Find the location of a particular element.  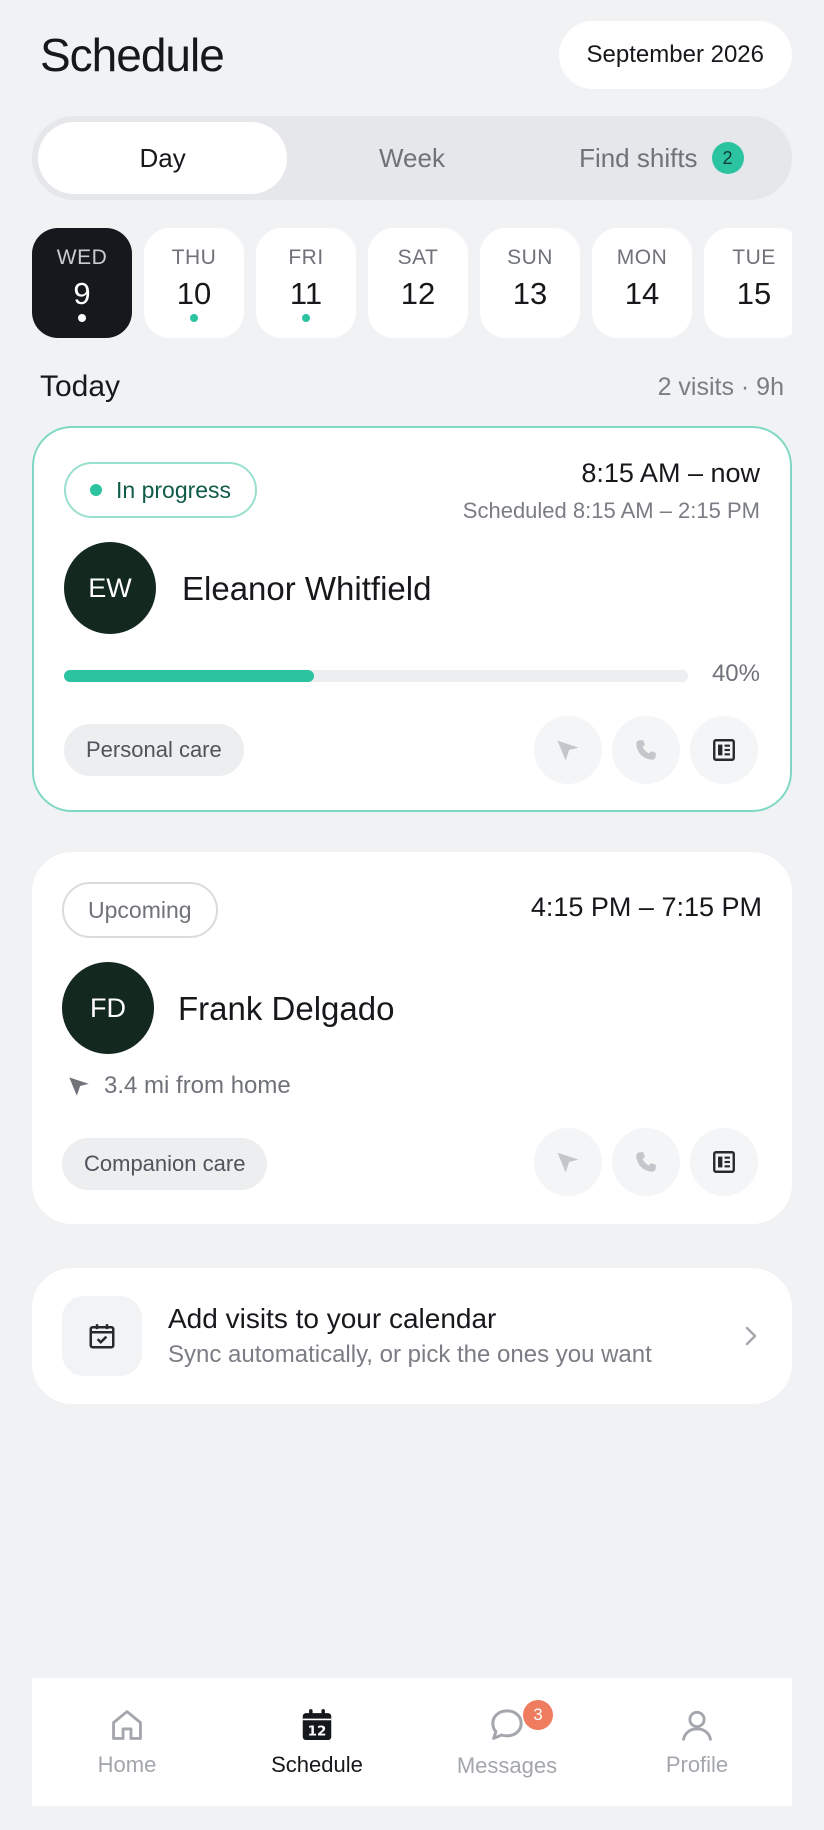

distance-info: 3.4 mi from home is located at coordinates (178, 1086).